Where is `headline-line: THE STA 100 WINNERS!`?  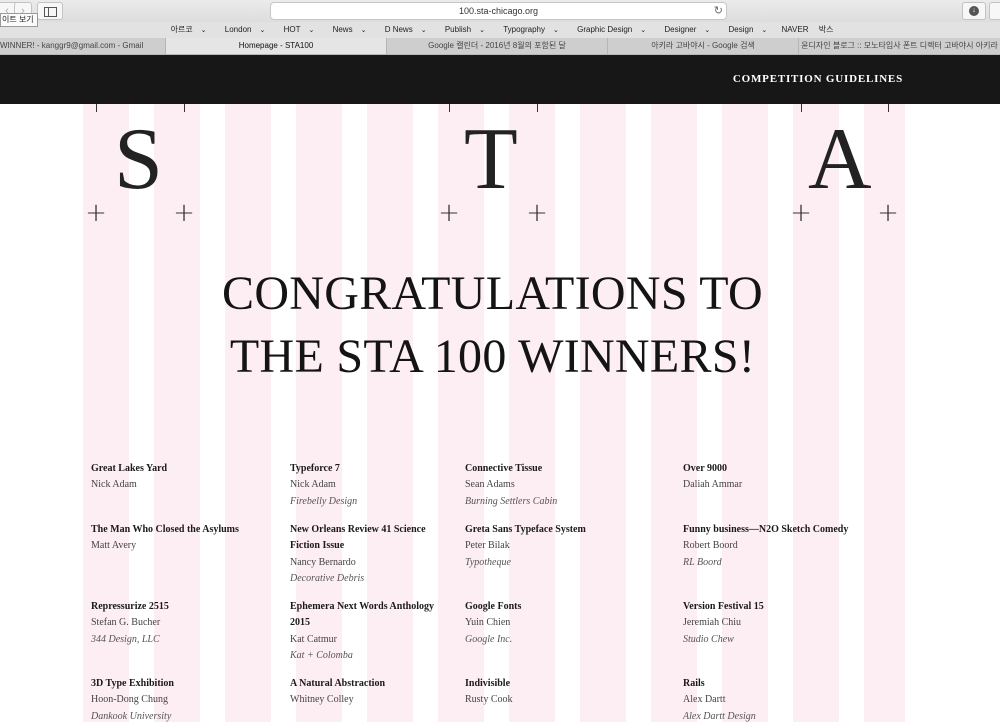
headline-line: THE STA 100 WINNERS! is located at coordinates (492, 356).